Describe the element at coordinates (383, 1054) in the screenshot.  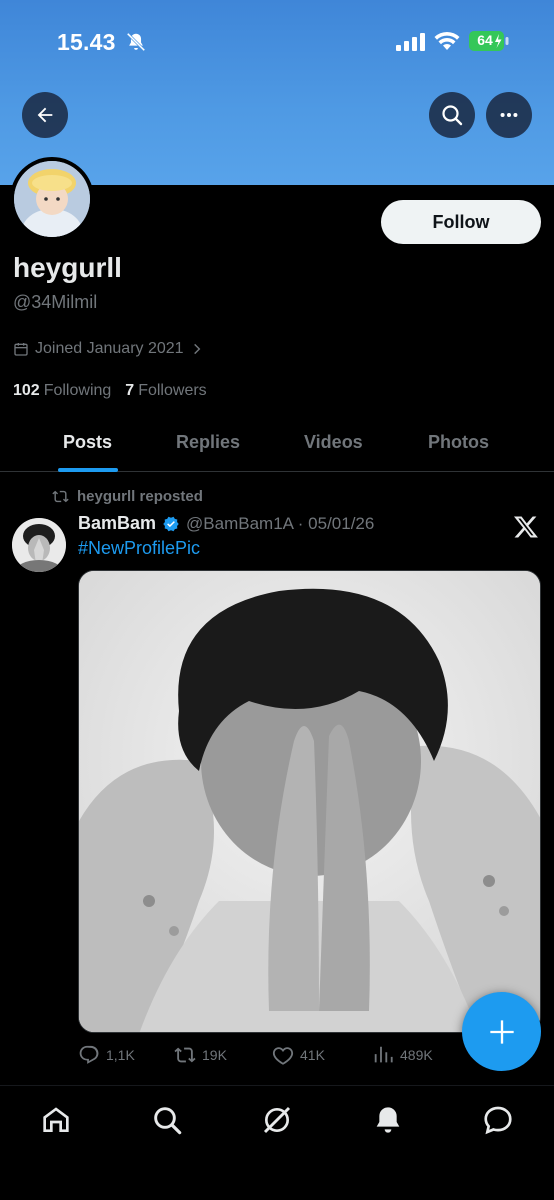
I see `analytics-icon` at that location.